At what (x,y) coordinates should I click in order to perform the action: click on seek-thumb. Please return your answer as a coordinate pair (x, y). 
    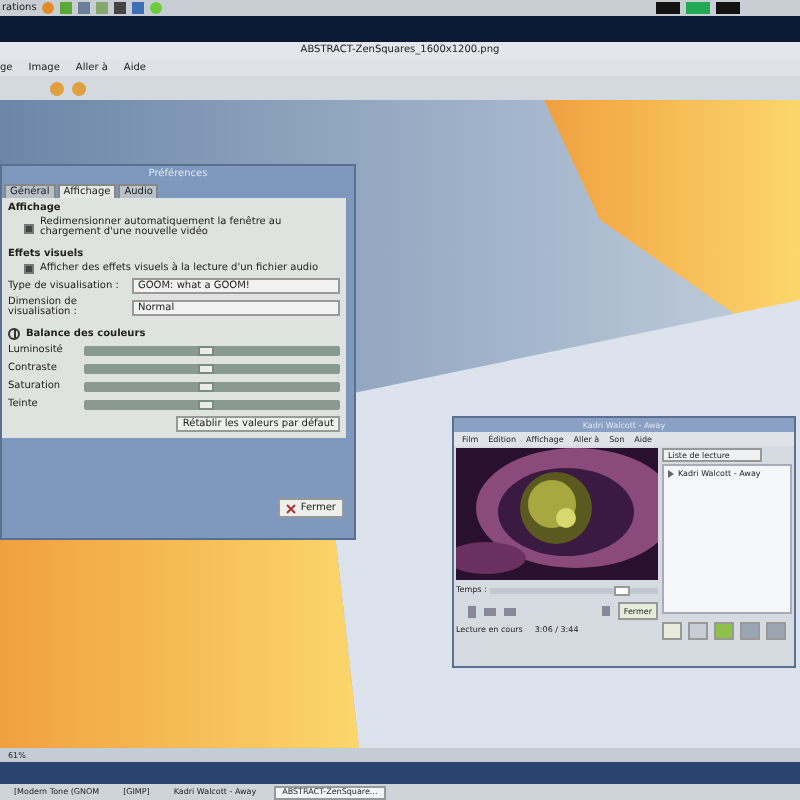
    Looking at the image, I should click on (621, 590).